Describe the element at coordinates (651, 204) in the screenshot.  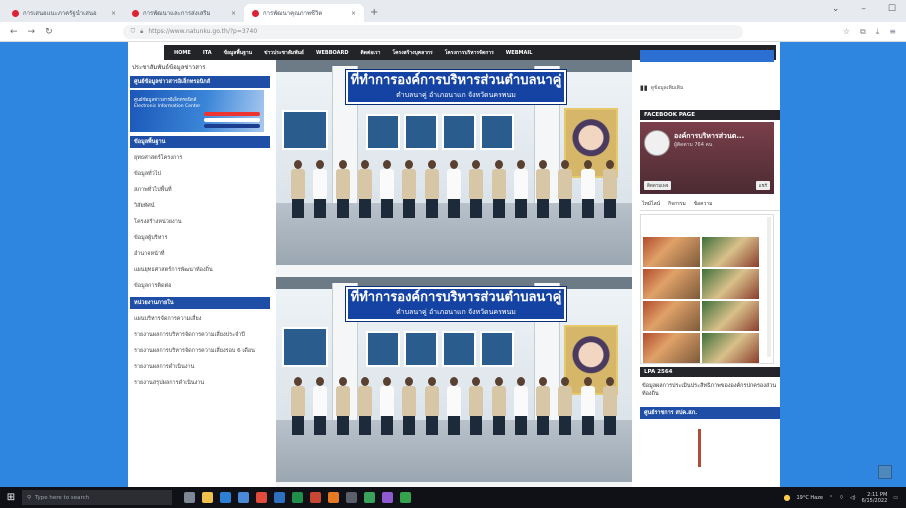
I see `tab-timeline: ไทม์ไลน์` at that location.